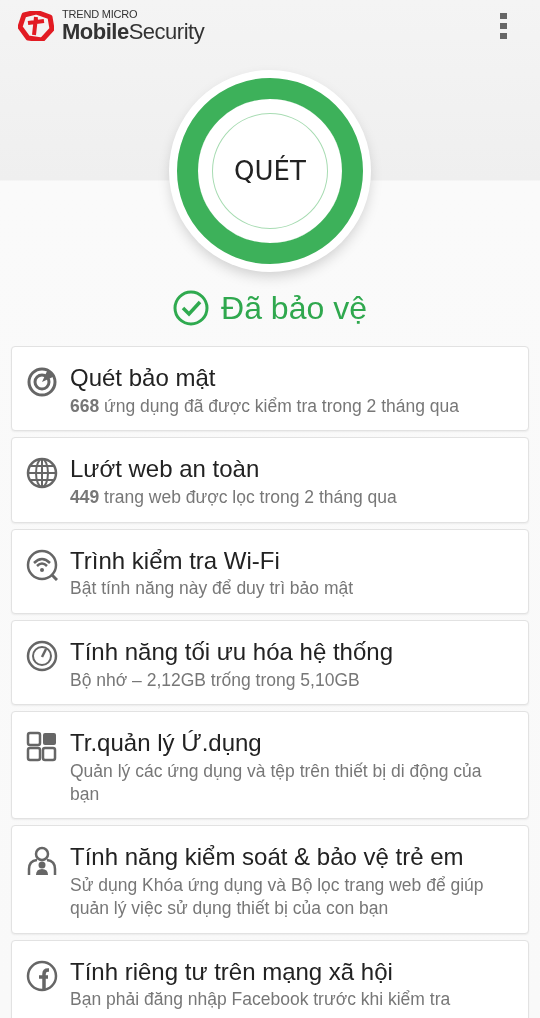  Describe the element at coordinates (267, 857) in the screenshot. I see `feature-title: Tính năng kiểm soát & bảo vệ trẻ em` at that location.